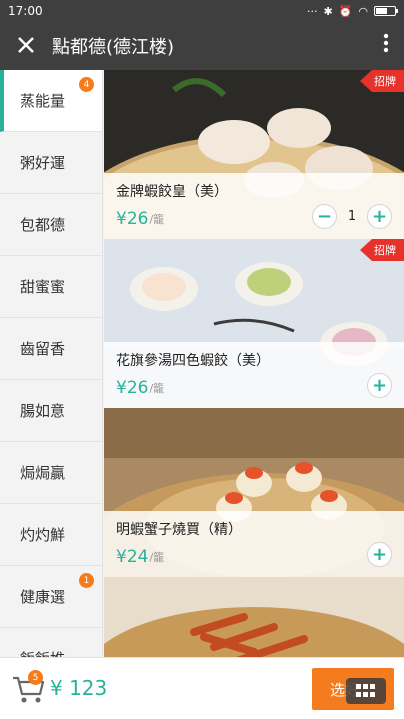 This screenshot has width=404, height=719. I want to click on cart-count-badge: 5, so click(35, 677).